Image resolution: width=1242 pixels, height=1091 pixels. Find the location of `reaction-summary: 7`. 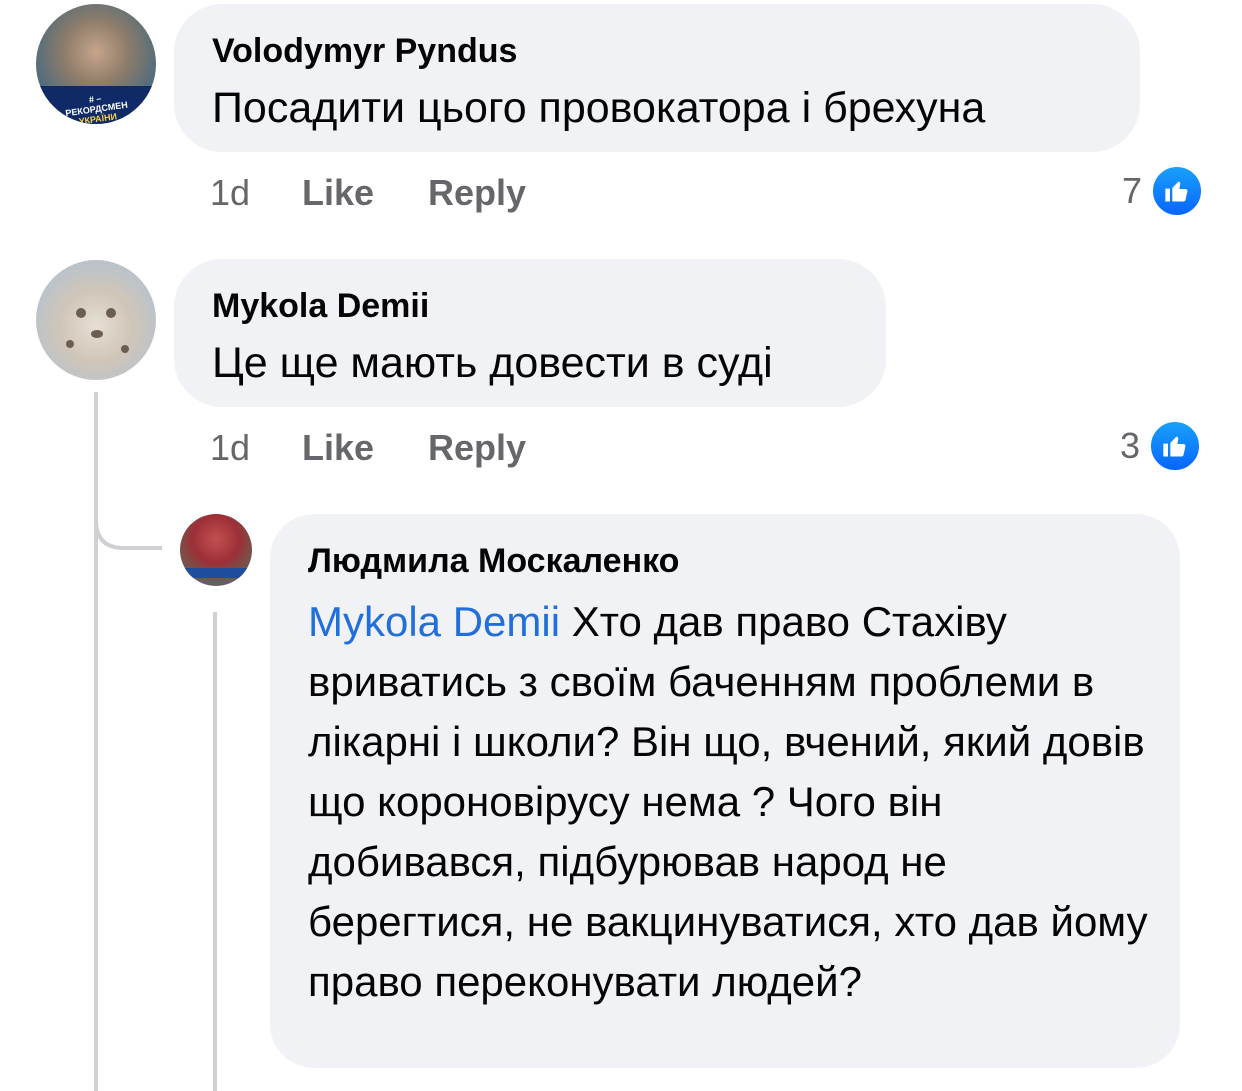

reaction-summary: 7 is located at coordinates (1163, 191).